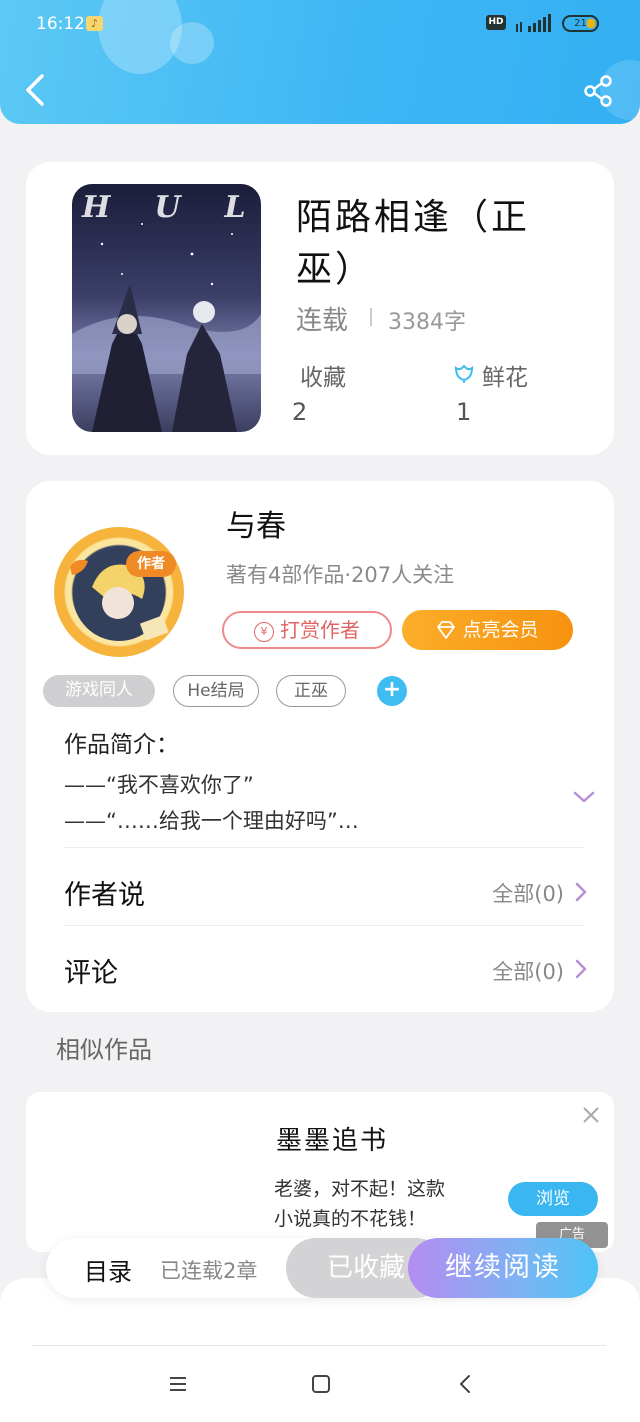 Image resolution: width=640 pixels, height=1422 pixels. I want to click on word-count: 3384字, so click(427, 322).